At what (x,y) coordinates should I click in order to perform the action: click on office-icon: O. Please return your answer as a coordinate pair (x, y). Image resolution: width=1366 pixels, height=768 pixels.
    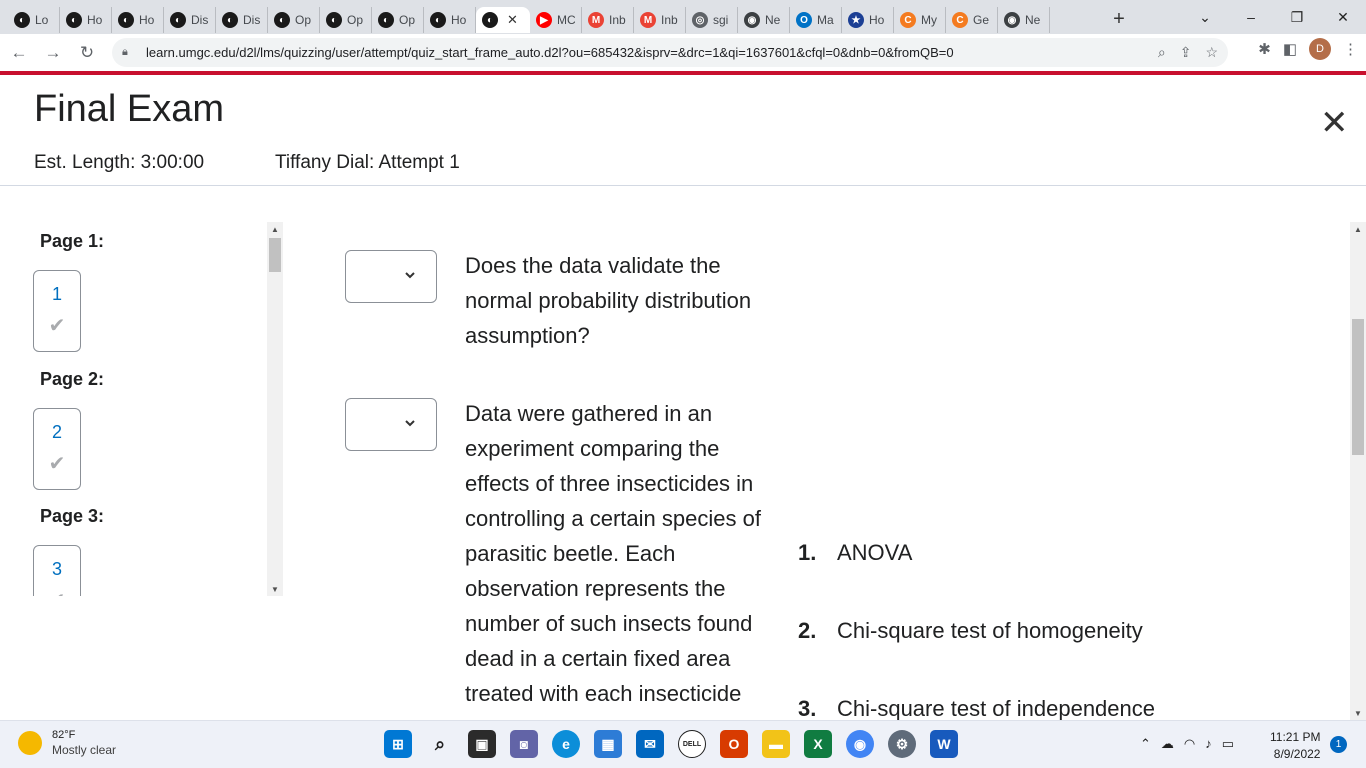
    Looking at the image, I should click on (734, 744).